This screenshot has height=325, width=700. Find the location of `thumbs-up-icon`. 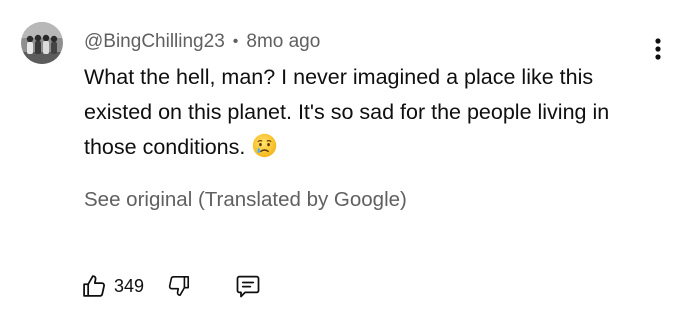

thumbs-up-icon is located at coordinates (94, 286).